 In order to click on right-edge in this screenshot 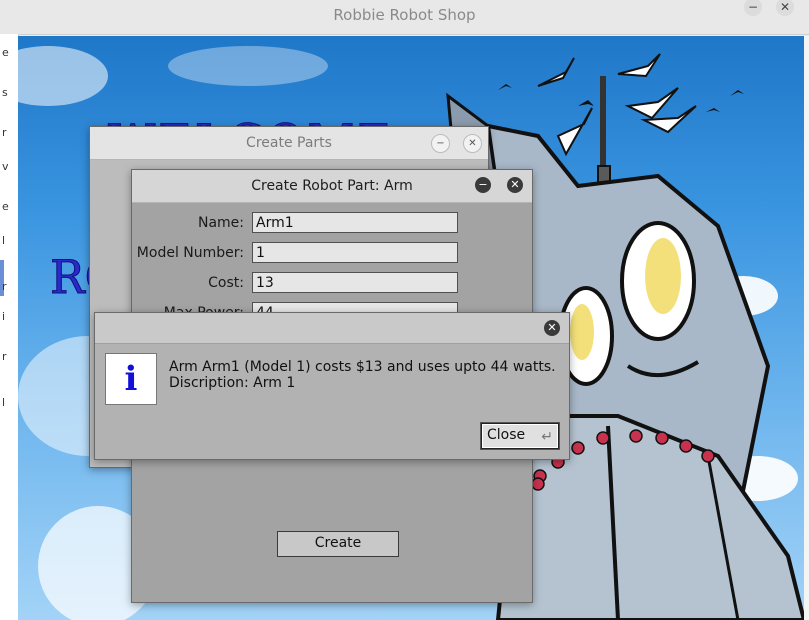, I will do `click(806, 328)`.